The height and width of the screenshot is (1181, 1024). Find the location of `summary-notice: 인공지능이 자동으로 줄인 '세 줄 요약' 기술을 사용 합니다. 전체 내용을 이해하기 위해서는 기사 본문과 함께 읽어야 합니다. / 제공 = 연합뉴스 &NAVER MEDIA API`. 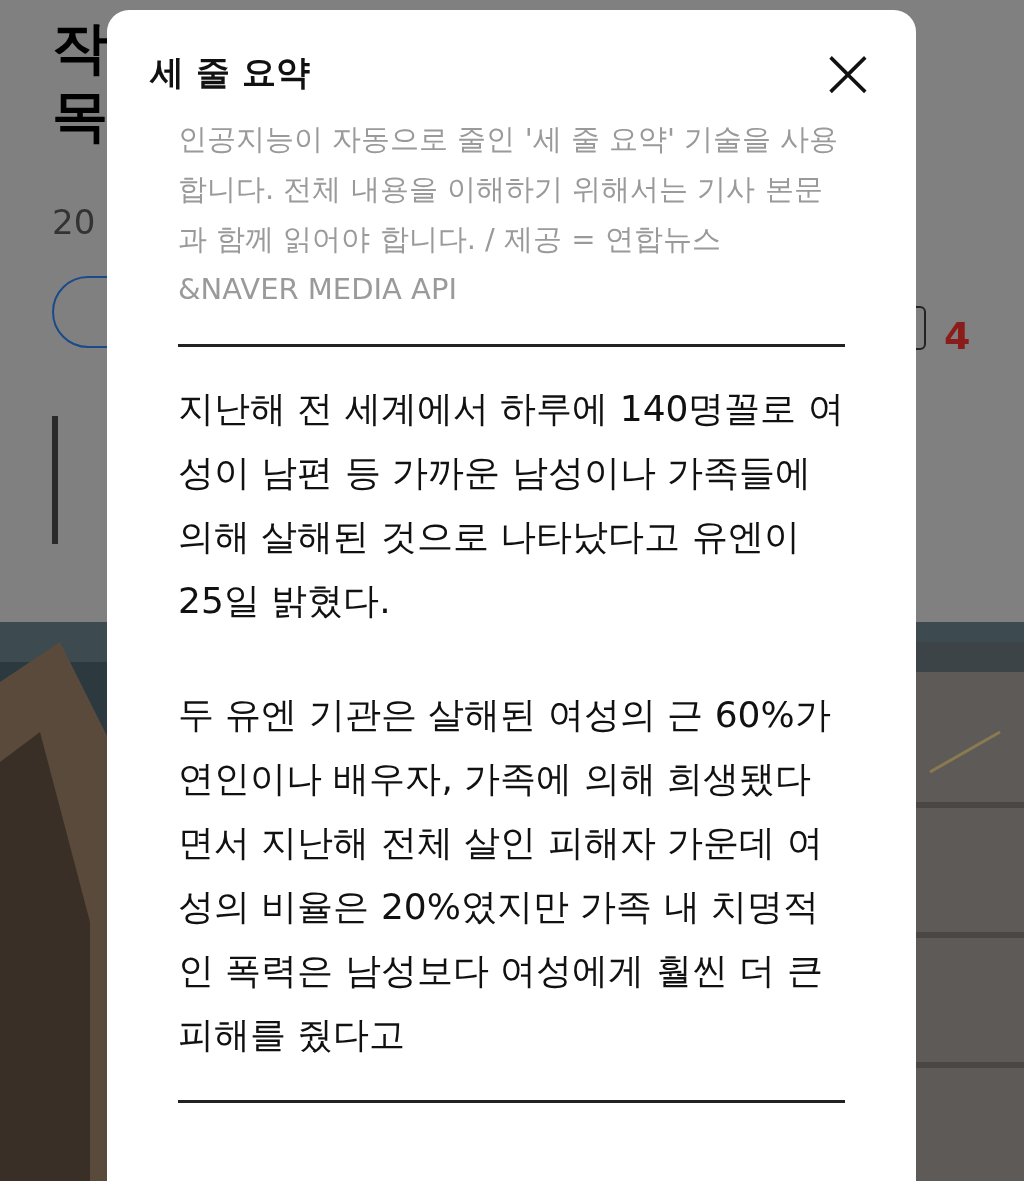

summary-notice: 인공지능이 자동으로 줄인 '세 줄 요약' 기술을 사용 합니다. 전체 내용을 이해하기 위해서는 기사 본문과 함께 읽어야 합니다. / 제공 = 연합뉴스 &NAVER MEDIA API is located at coordinates (509, 214).